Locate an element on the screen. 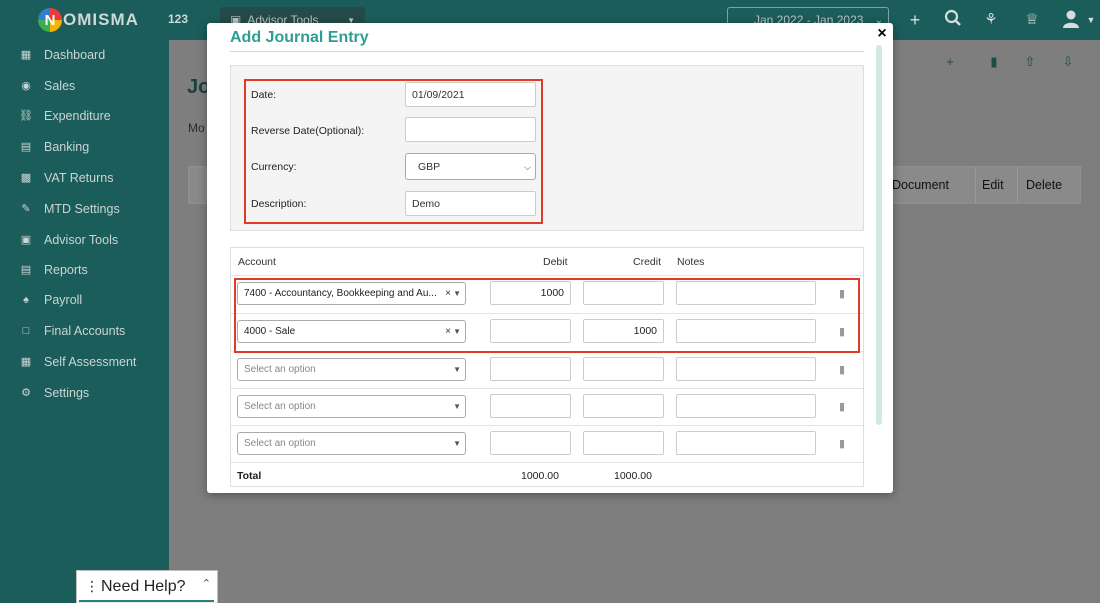 The image size is (1100, 603). bank-icon: ▤ is located at coordinates (26, 147).